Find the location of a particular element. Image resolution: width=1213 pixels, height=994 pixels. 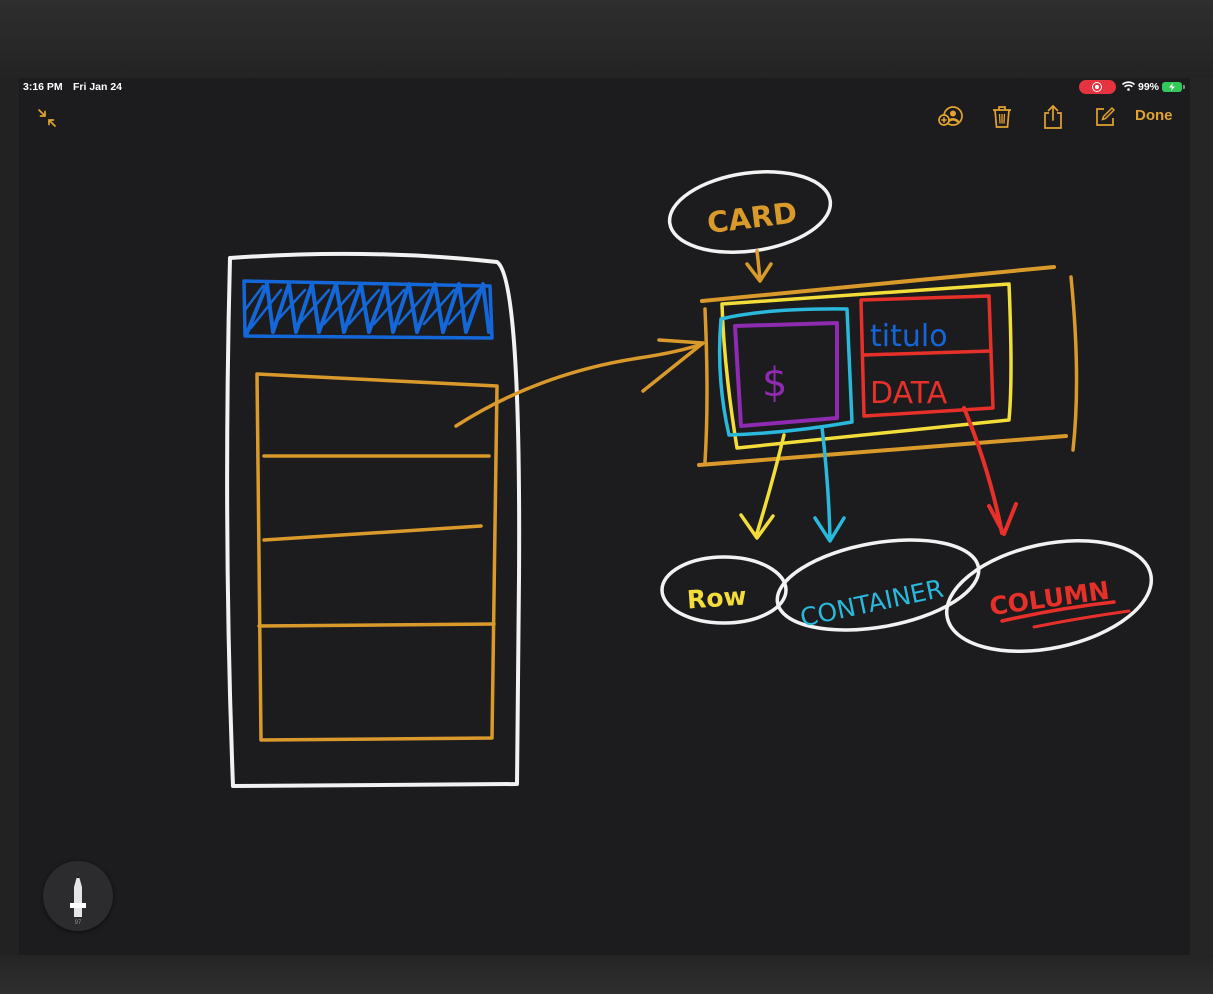

card-label: CARD is located at coordinates (752, 217).